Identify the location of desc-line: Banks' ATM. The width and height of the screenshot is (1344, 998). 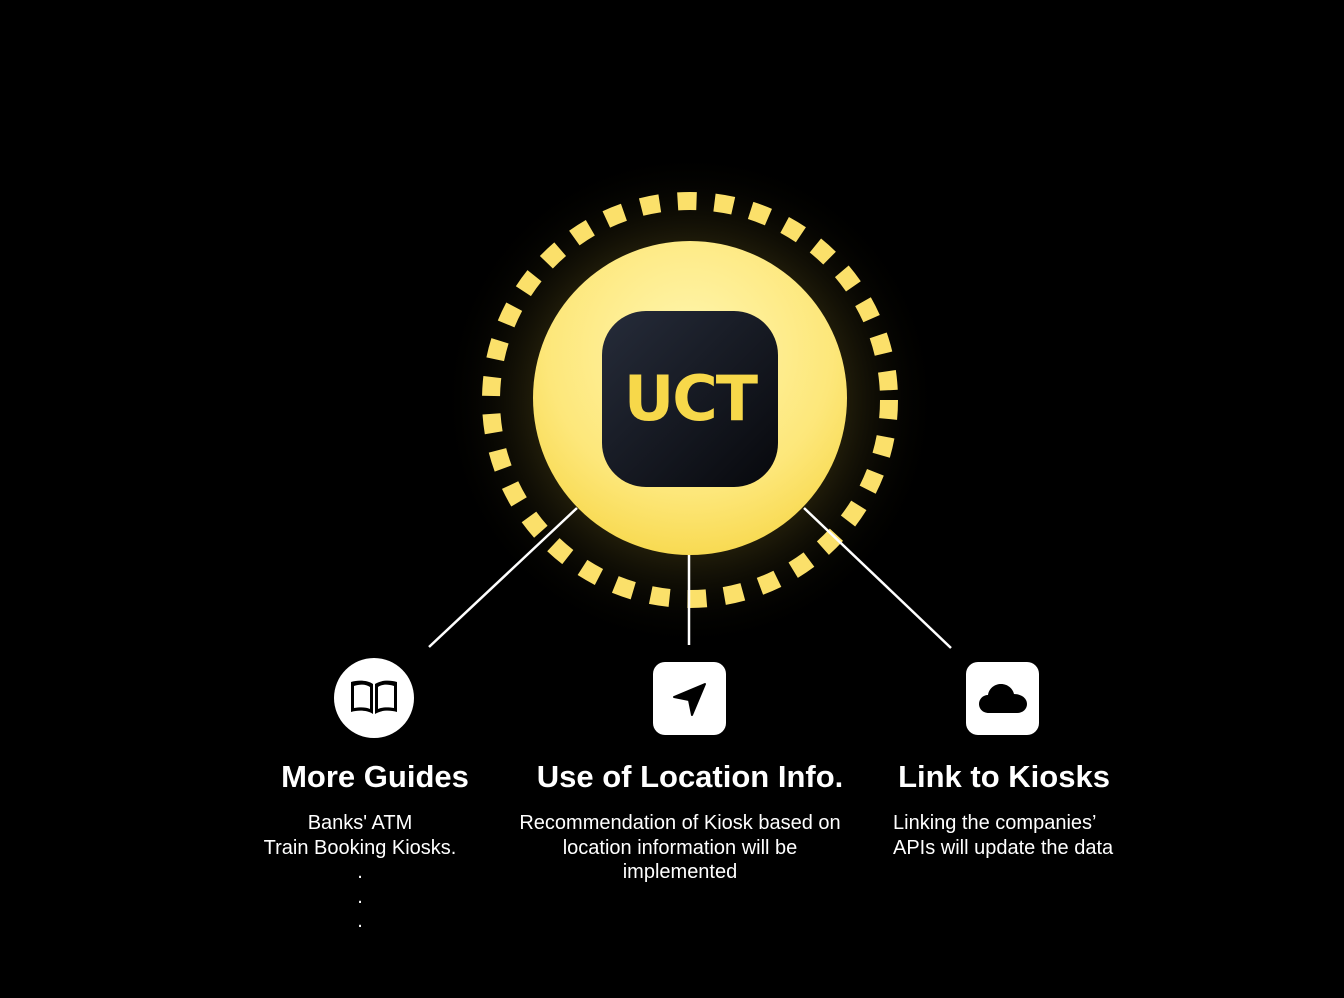
(360, 823).